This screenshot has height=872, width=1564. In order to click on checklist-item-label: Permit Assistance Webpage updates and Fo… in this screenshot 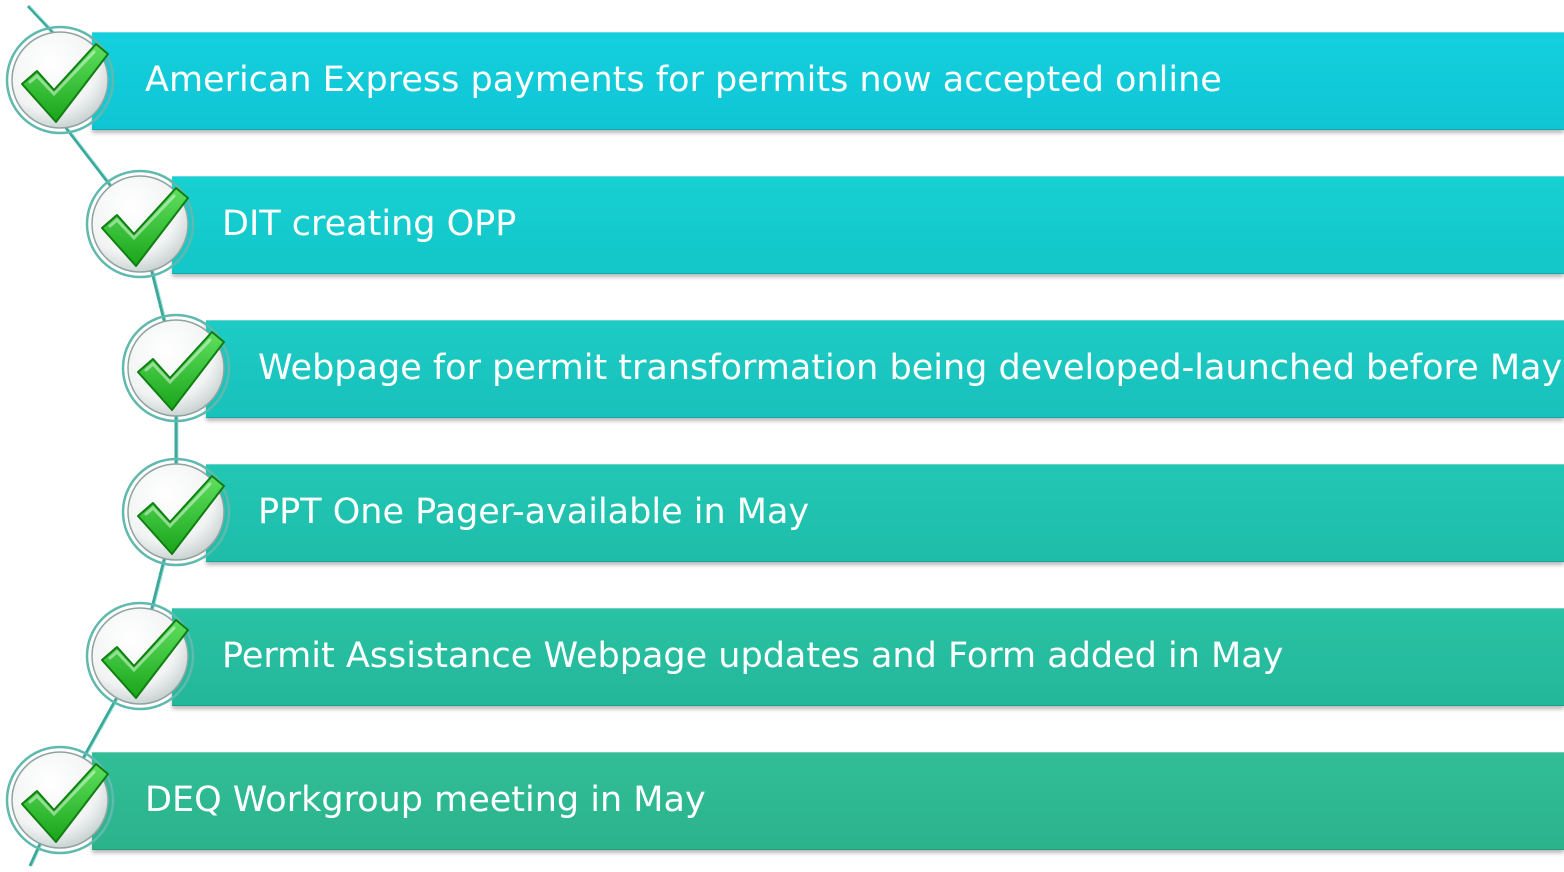, I will do `click(753, 656)`.